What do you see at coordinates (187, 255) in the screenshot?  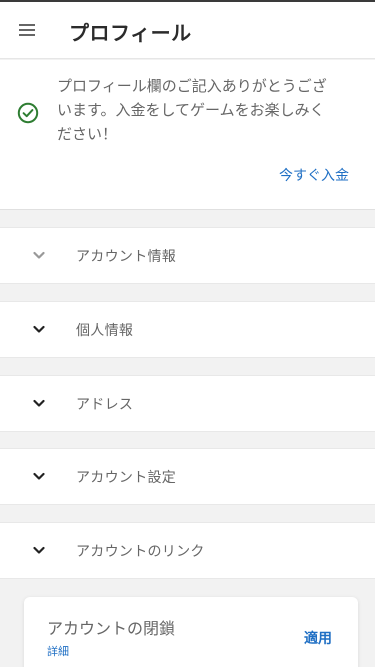 I see `section-account-info: アカウント情報` at bounding box center [187, 255].